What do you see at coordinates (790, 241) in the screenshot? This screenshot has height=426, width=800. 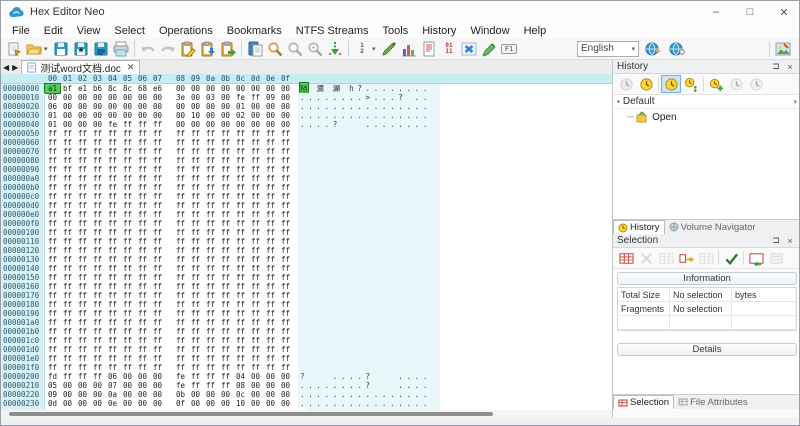 I see `selection-close-icon: ×` at bounding box center [790, 241].